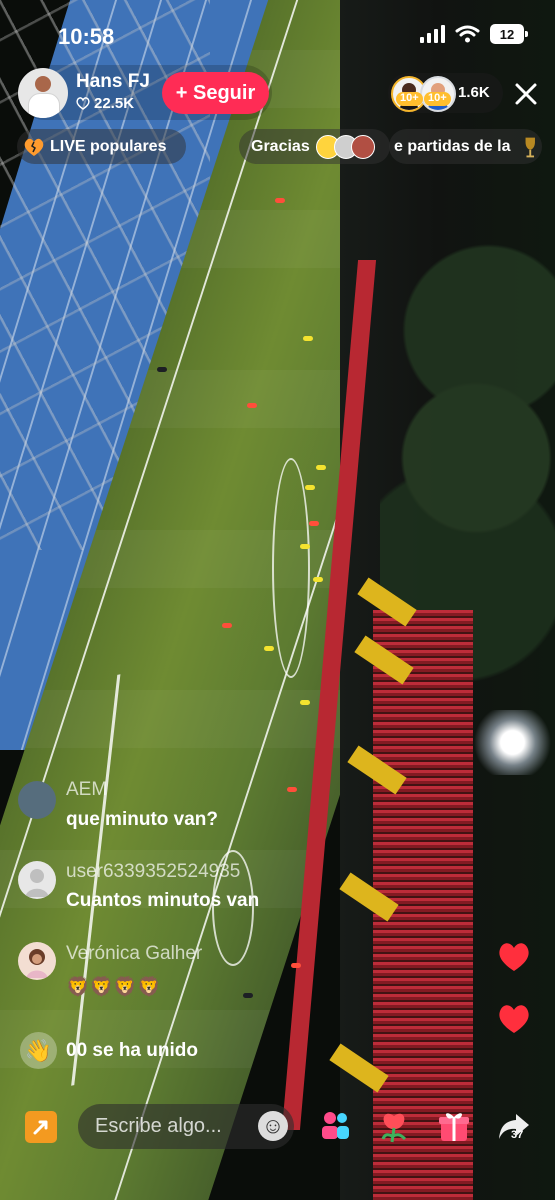 Image resolution: width=555 pixels, height=1200 pixels. I want to click on status-icons: 12, so click(474, 34).